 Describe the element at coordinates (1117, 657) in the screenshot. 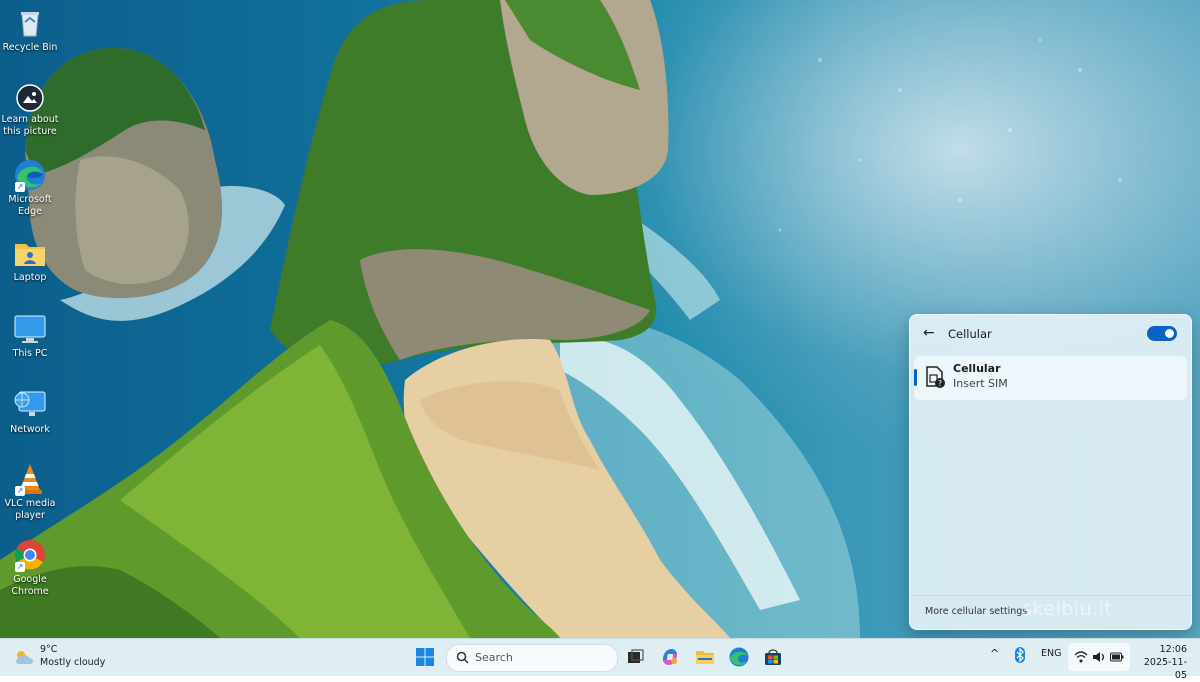

I see `battery-icon` at that location.